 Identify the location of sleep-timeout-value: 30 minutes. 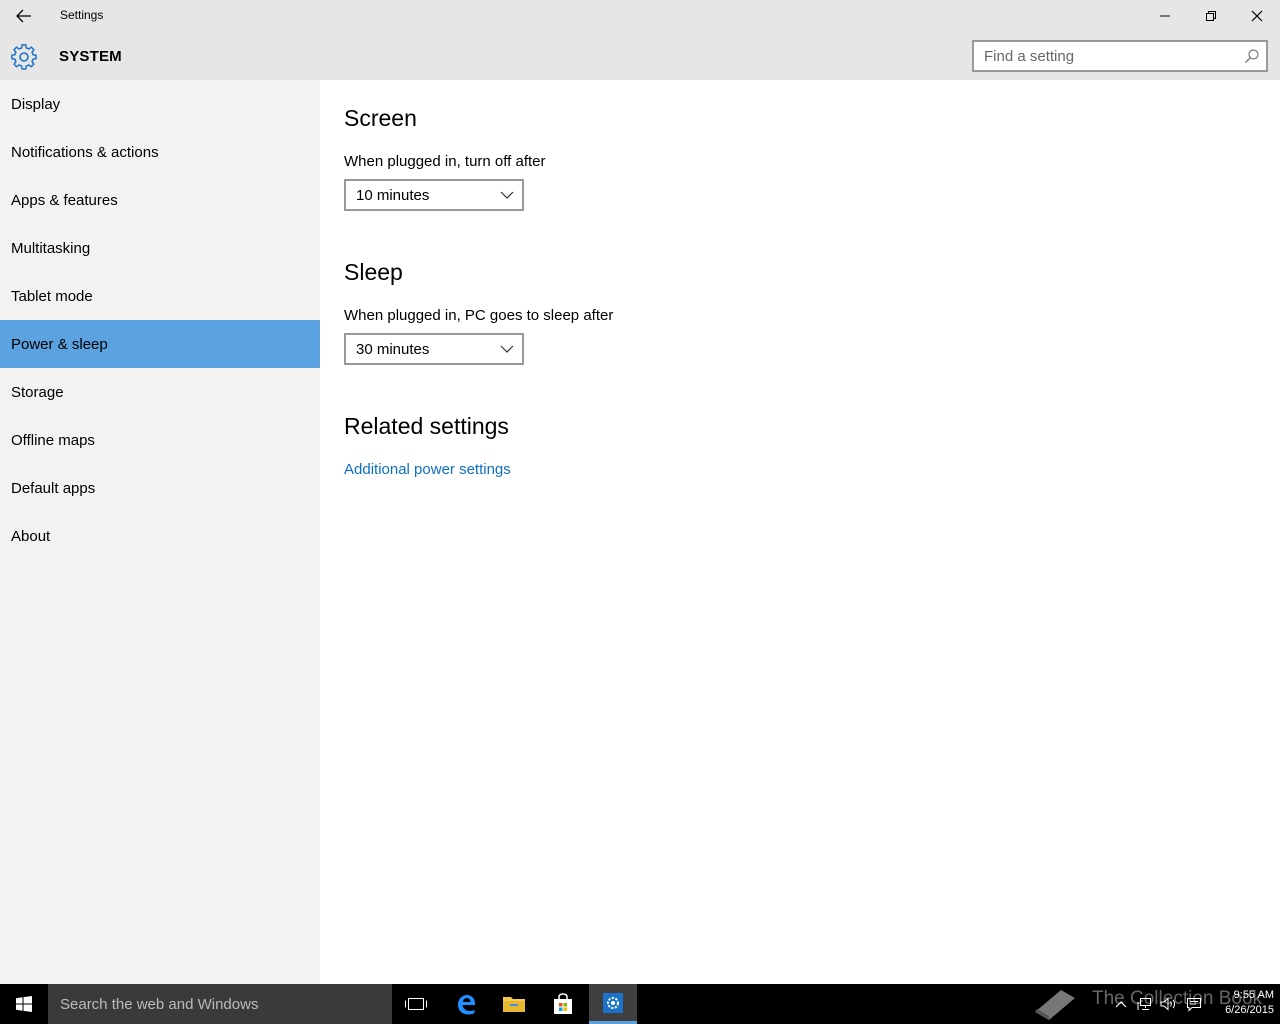
(393, 349).